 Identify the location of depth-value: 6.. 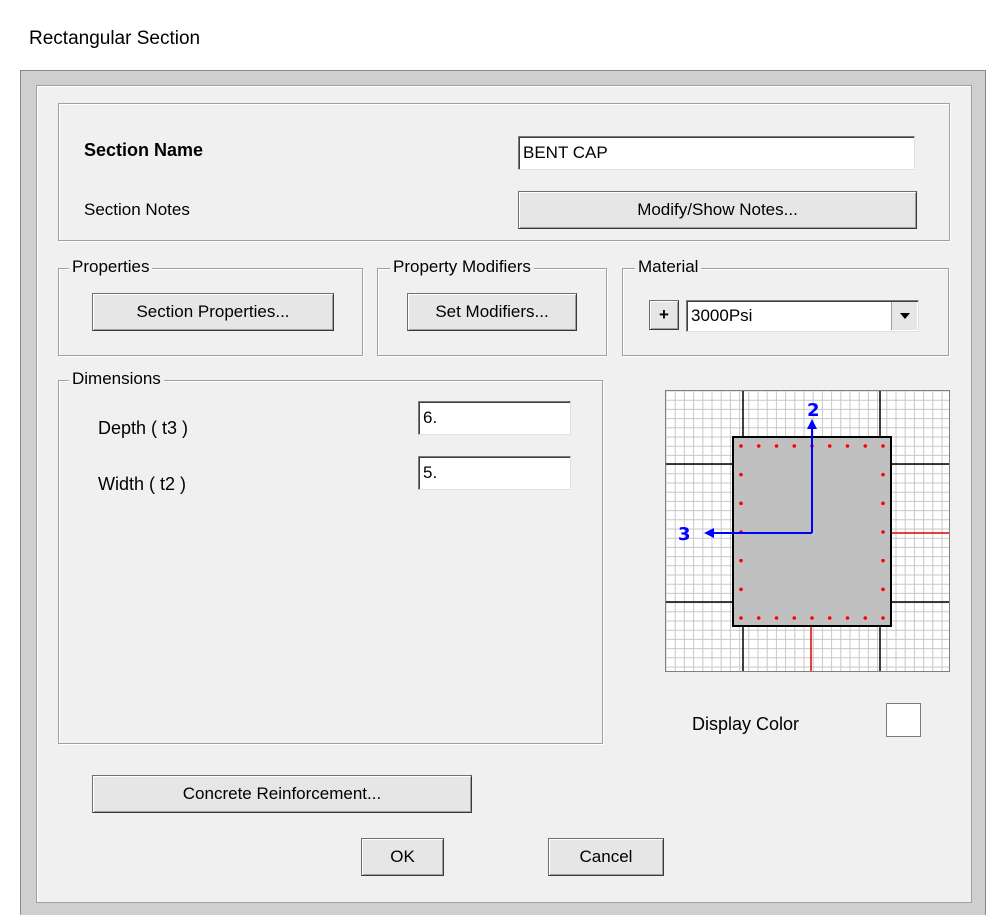
(430, 417).